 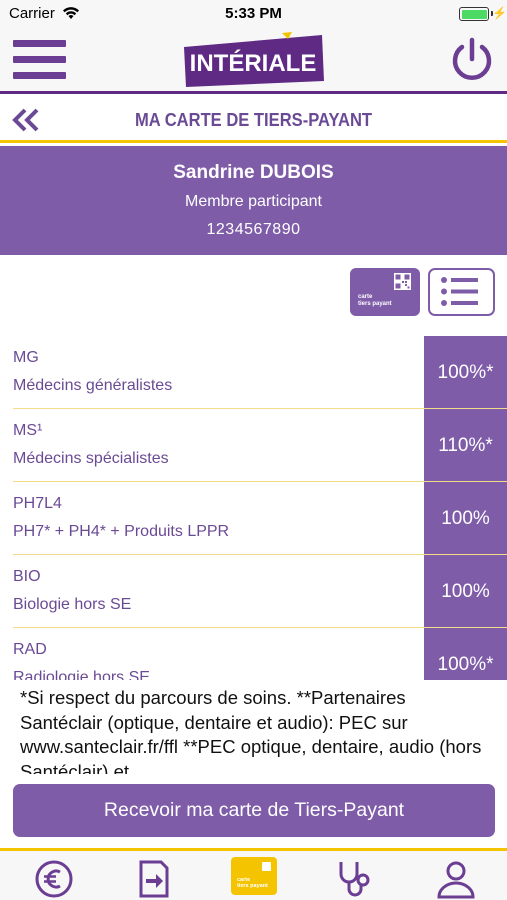 I want to click on list-view-button, so click(x=461, y=292).